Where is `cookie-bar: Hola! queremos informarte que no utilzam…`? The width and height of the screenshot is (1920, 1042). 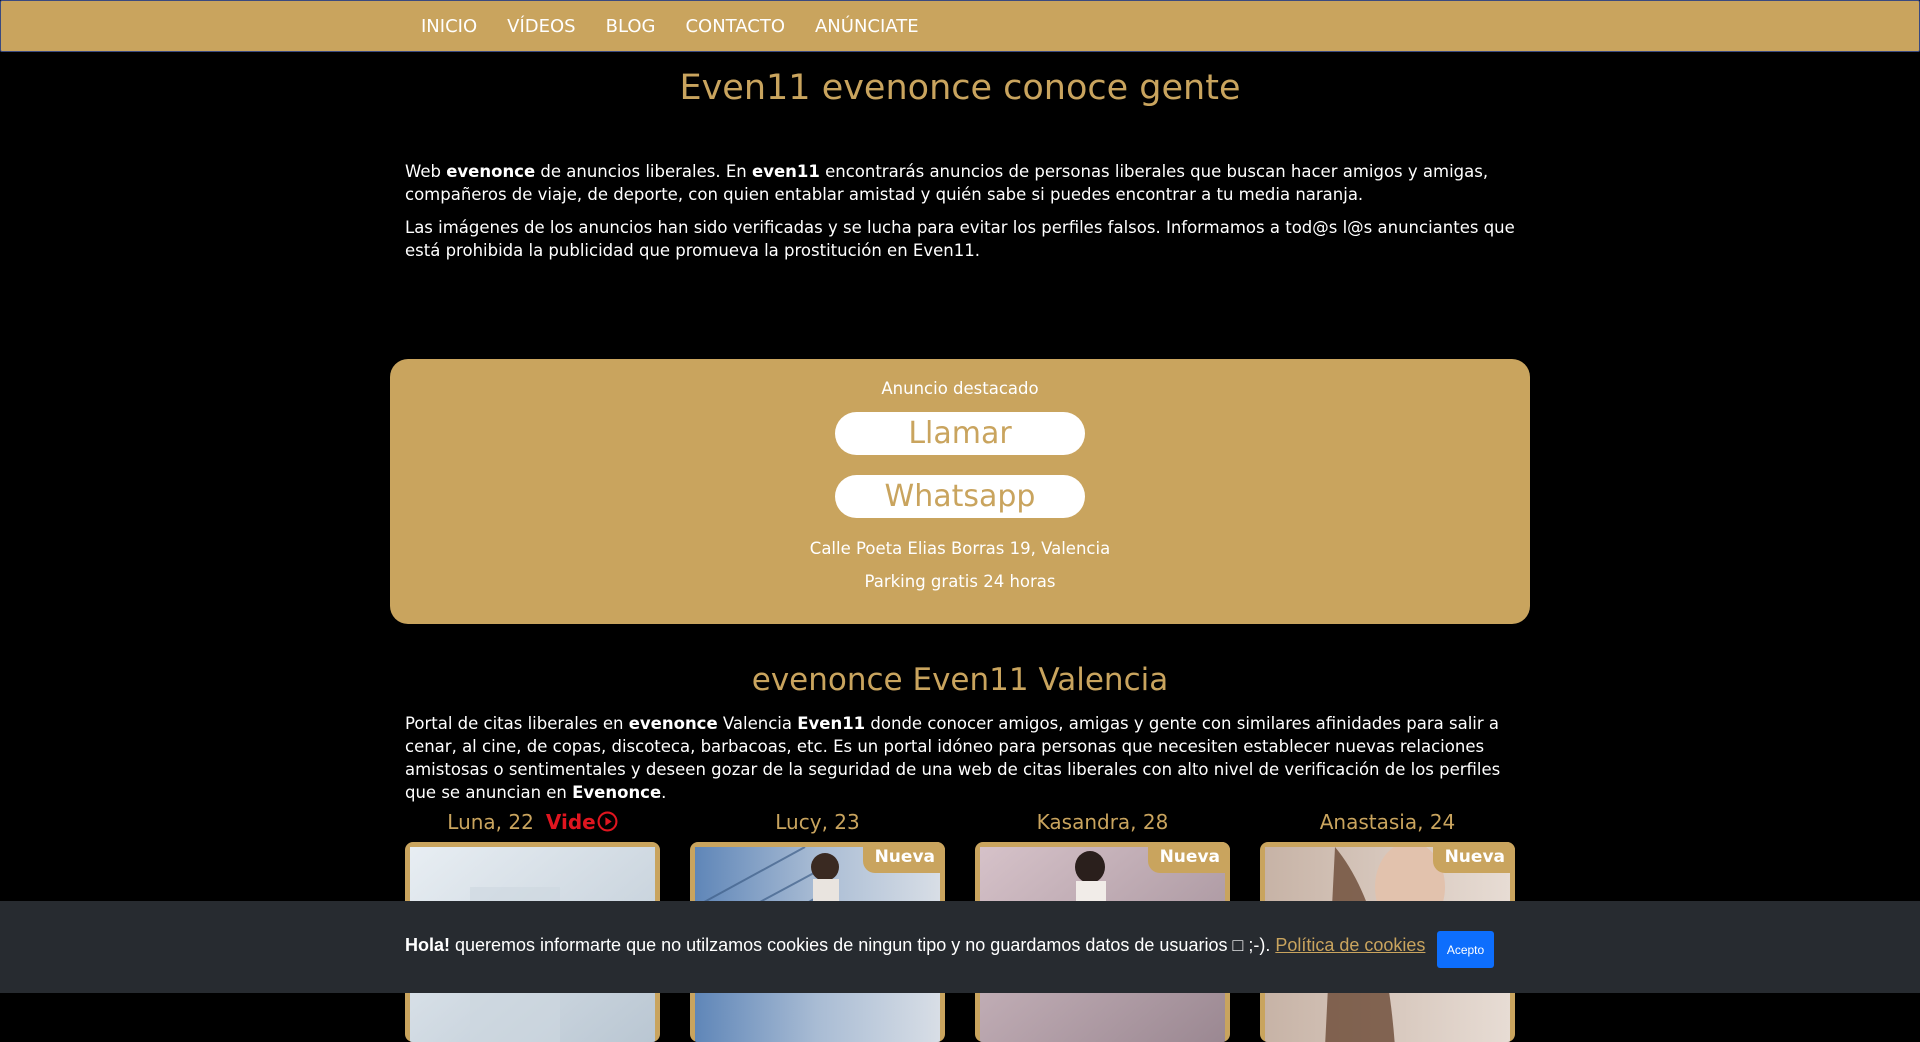
cookie-bar: Hola! queremos informarte que no utilzam… is located at coordinates (960, 947).